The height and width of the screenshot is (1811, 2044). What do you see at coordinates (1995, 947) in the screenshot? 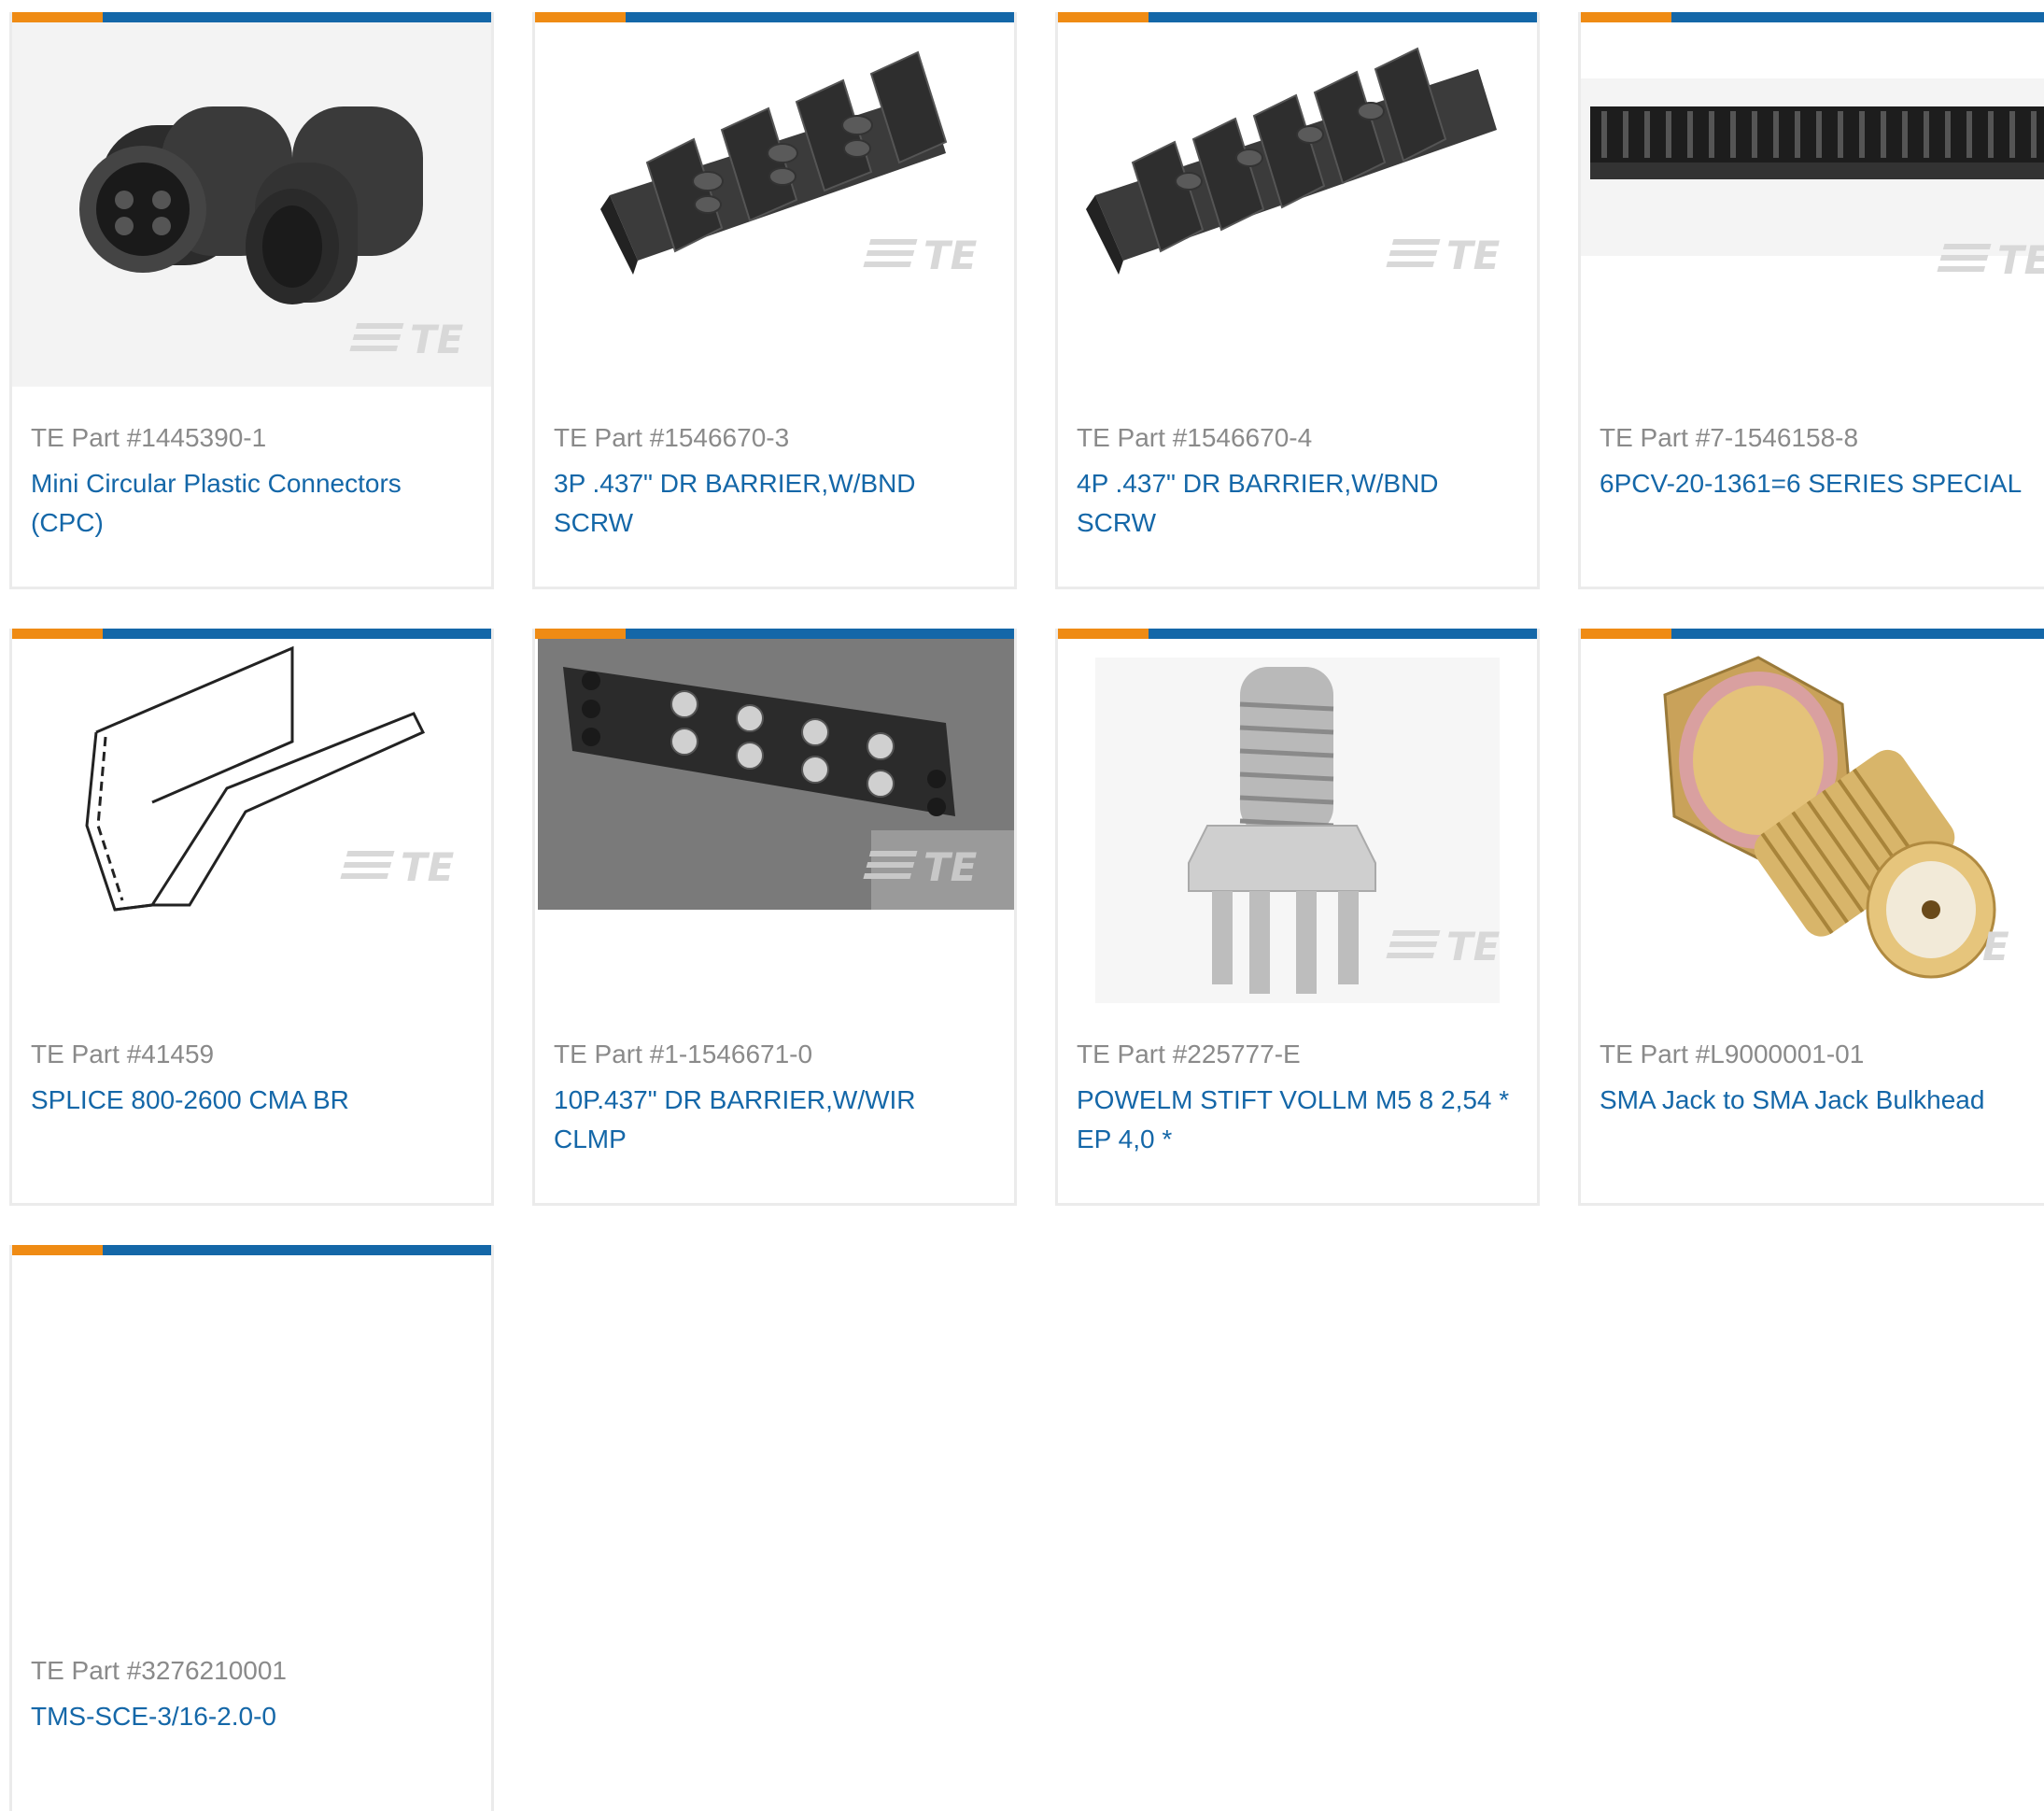
I see `svg-text: E` at bounding box center [1995, 947].